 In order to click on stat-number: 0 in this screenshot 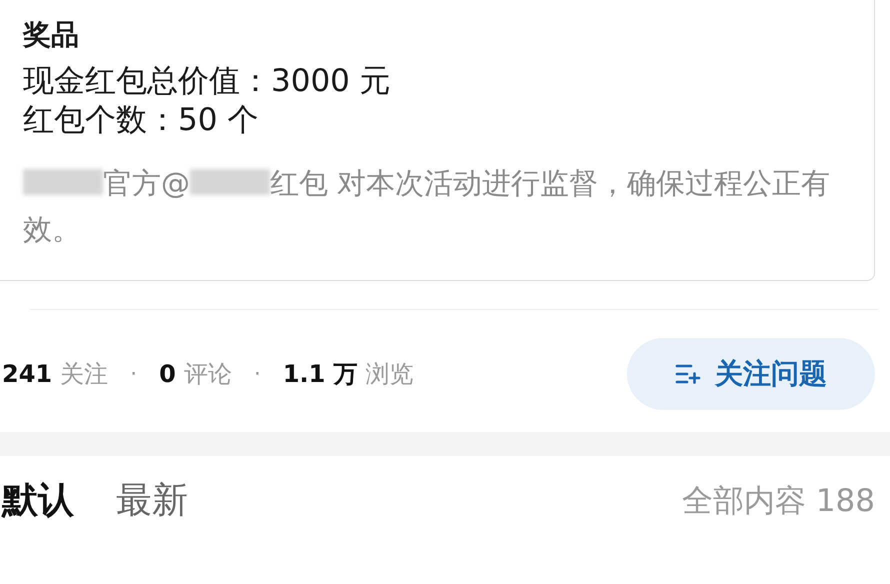, I will do `click(167, 374)`.